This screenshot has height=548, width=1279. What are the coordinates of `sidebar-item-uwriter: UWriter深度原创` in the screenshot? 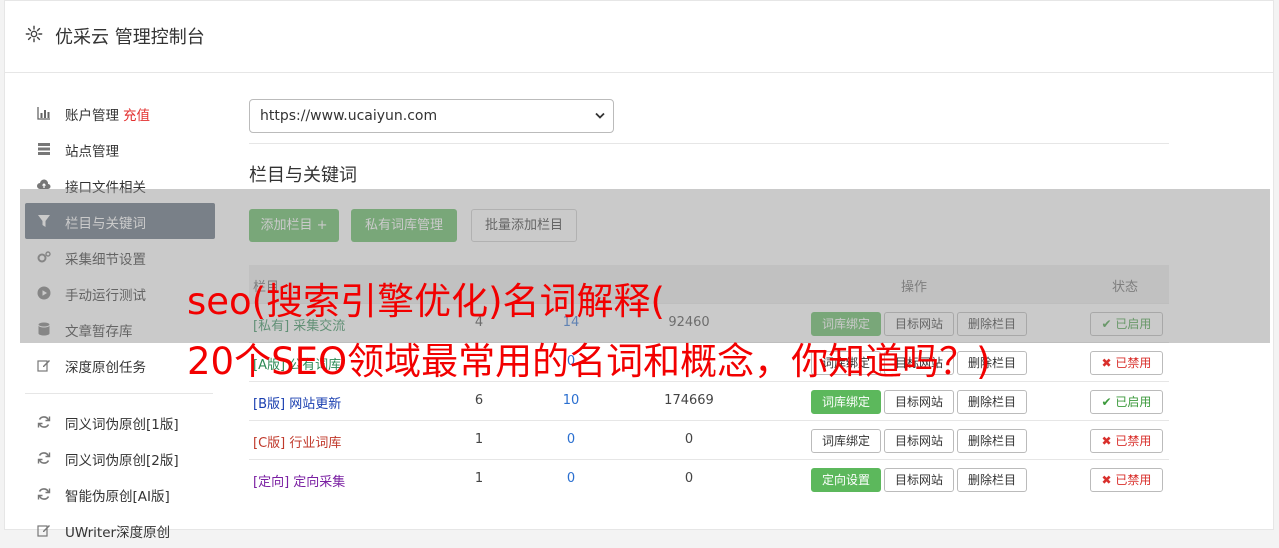 It's located at (120, 530).